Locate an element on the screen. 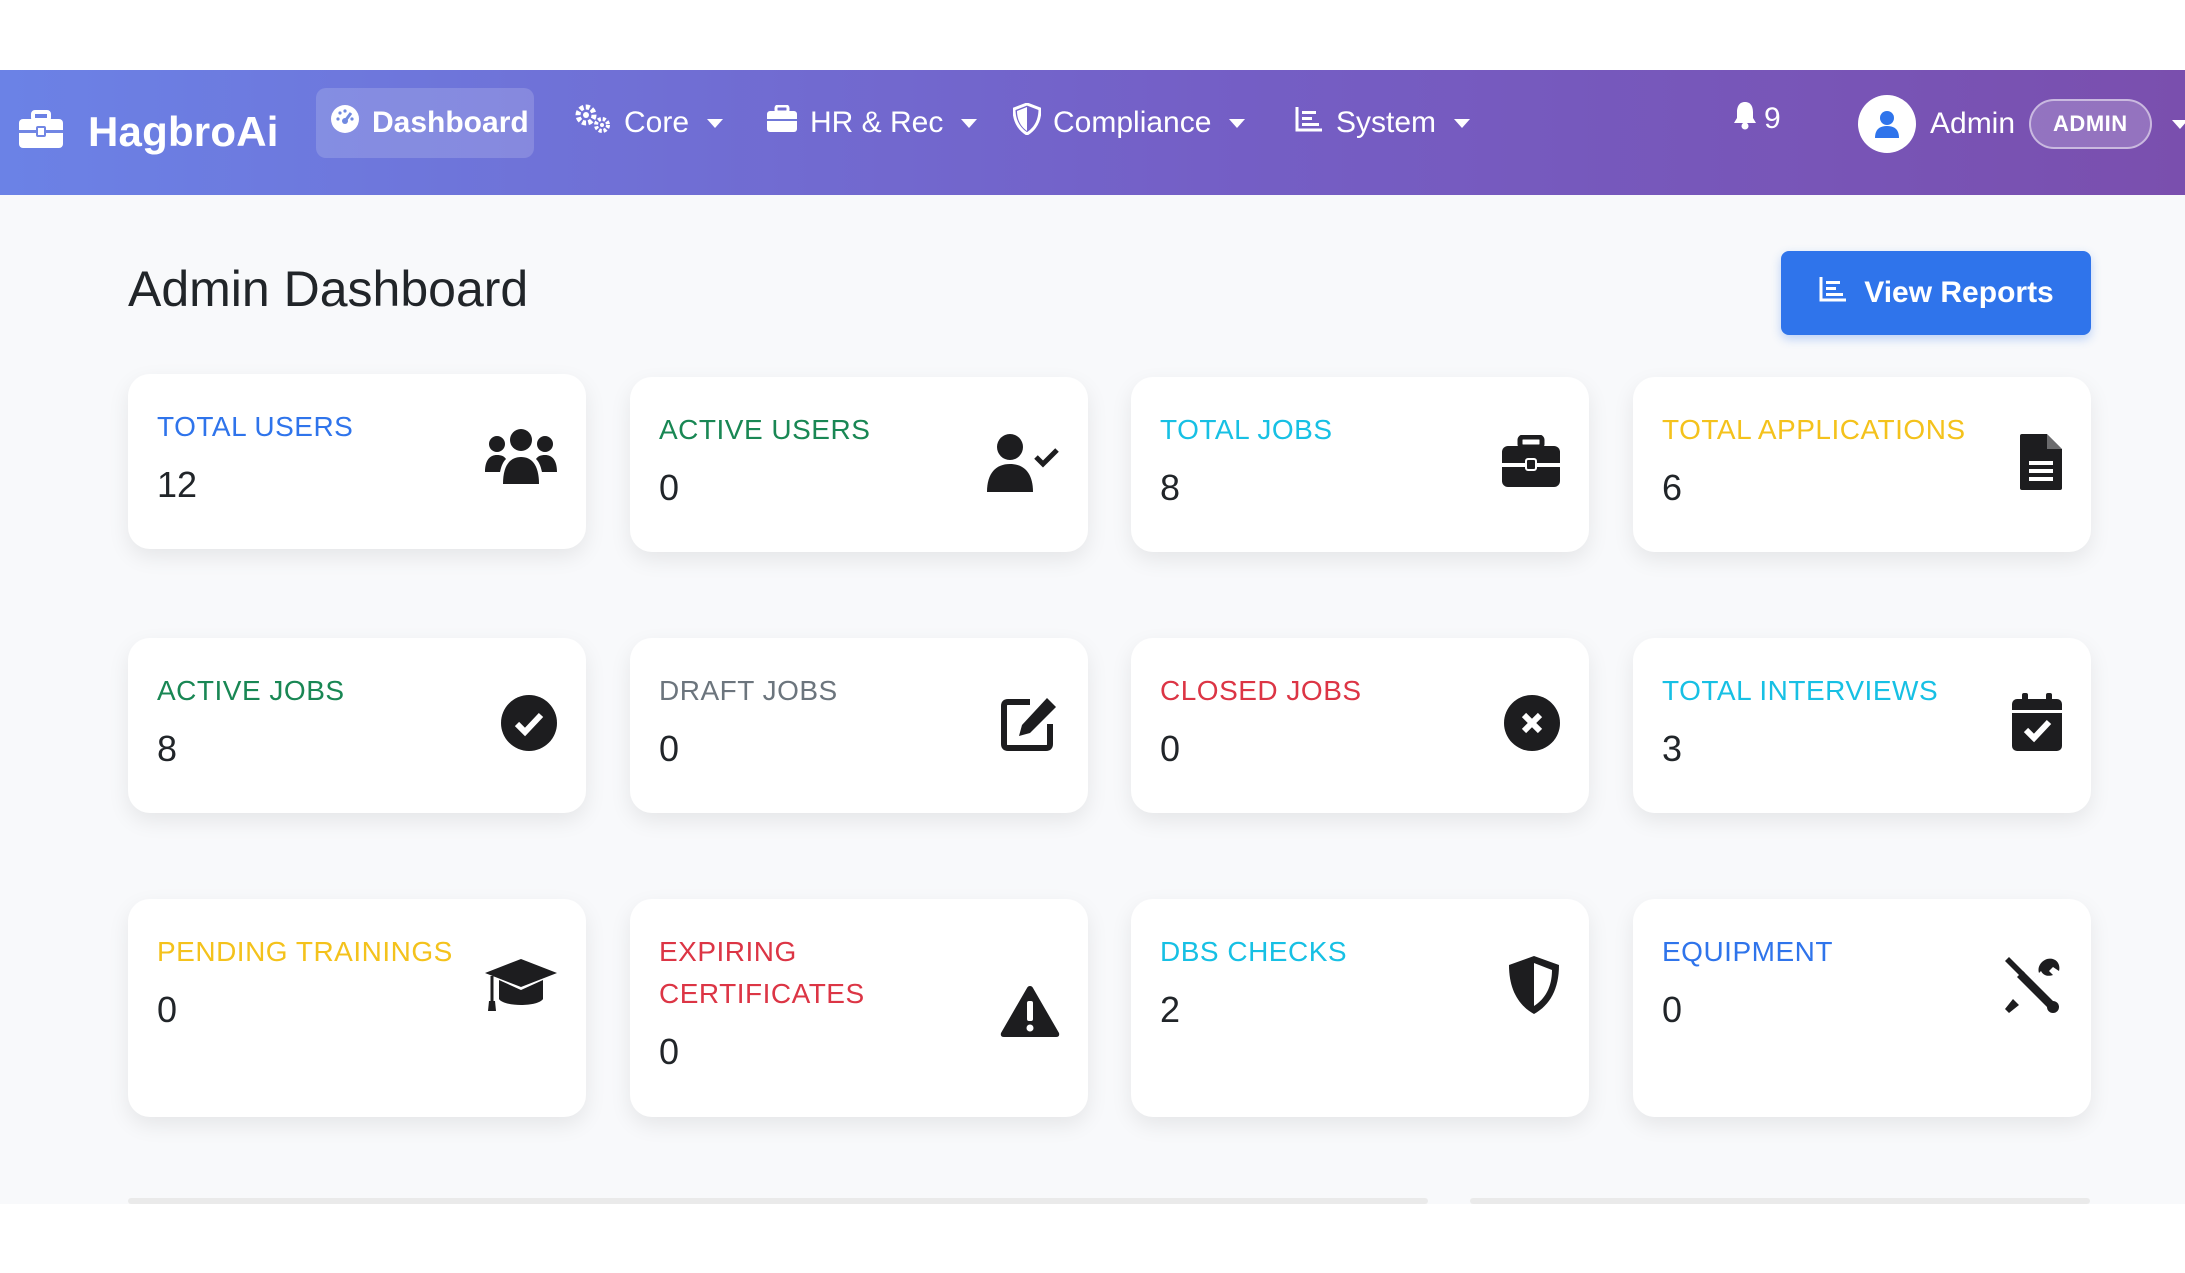 The width and height of the screenshot is (2185, 1273). nav-dashboard: Dashboard is located at coordinates (425, 123).